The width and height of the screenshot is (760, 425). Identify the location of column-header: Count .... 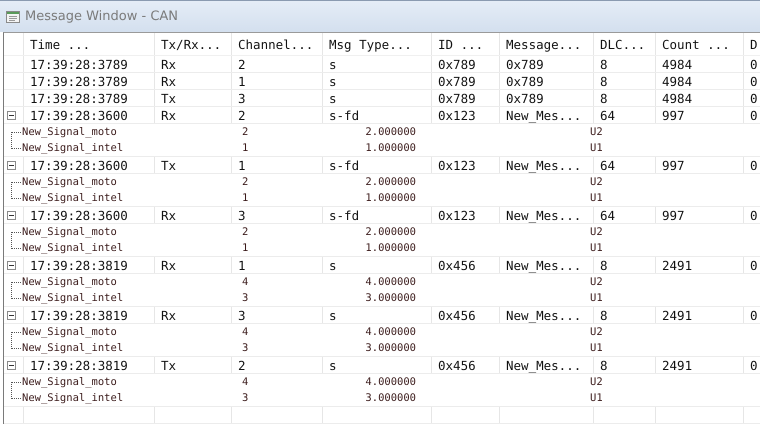
(700, 44).